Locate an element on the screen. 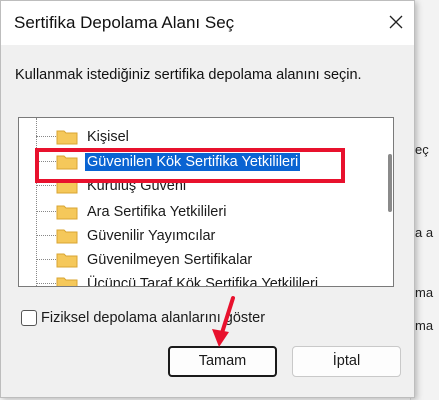 Image resolution: width=439 pixels, height=400 pixels. show-physical-stores-checkbox is located at coordinates (29, 318).